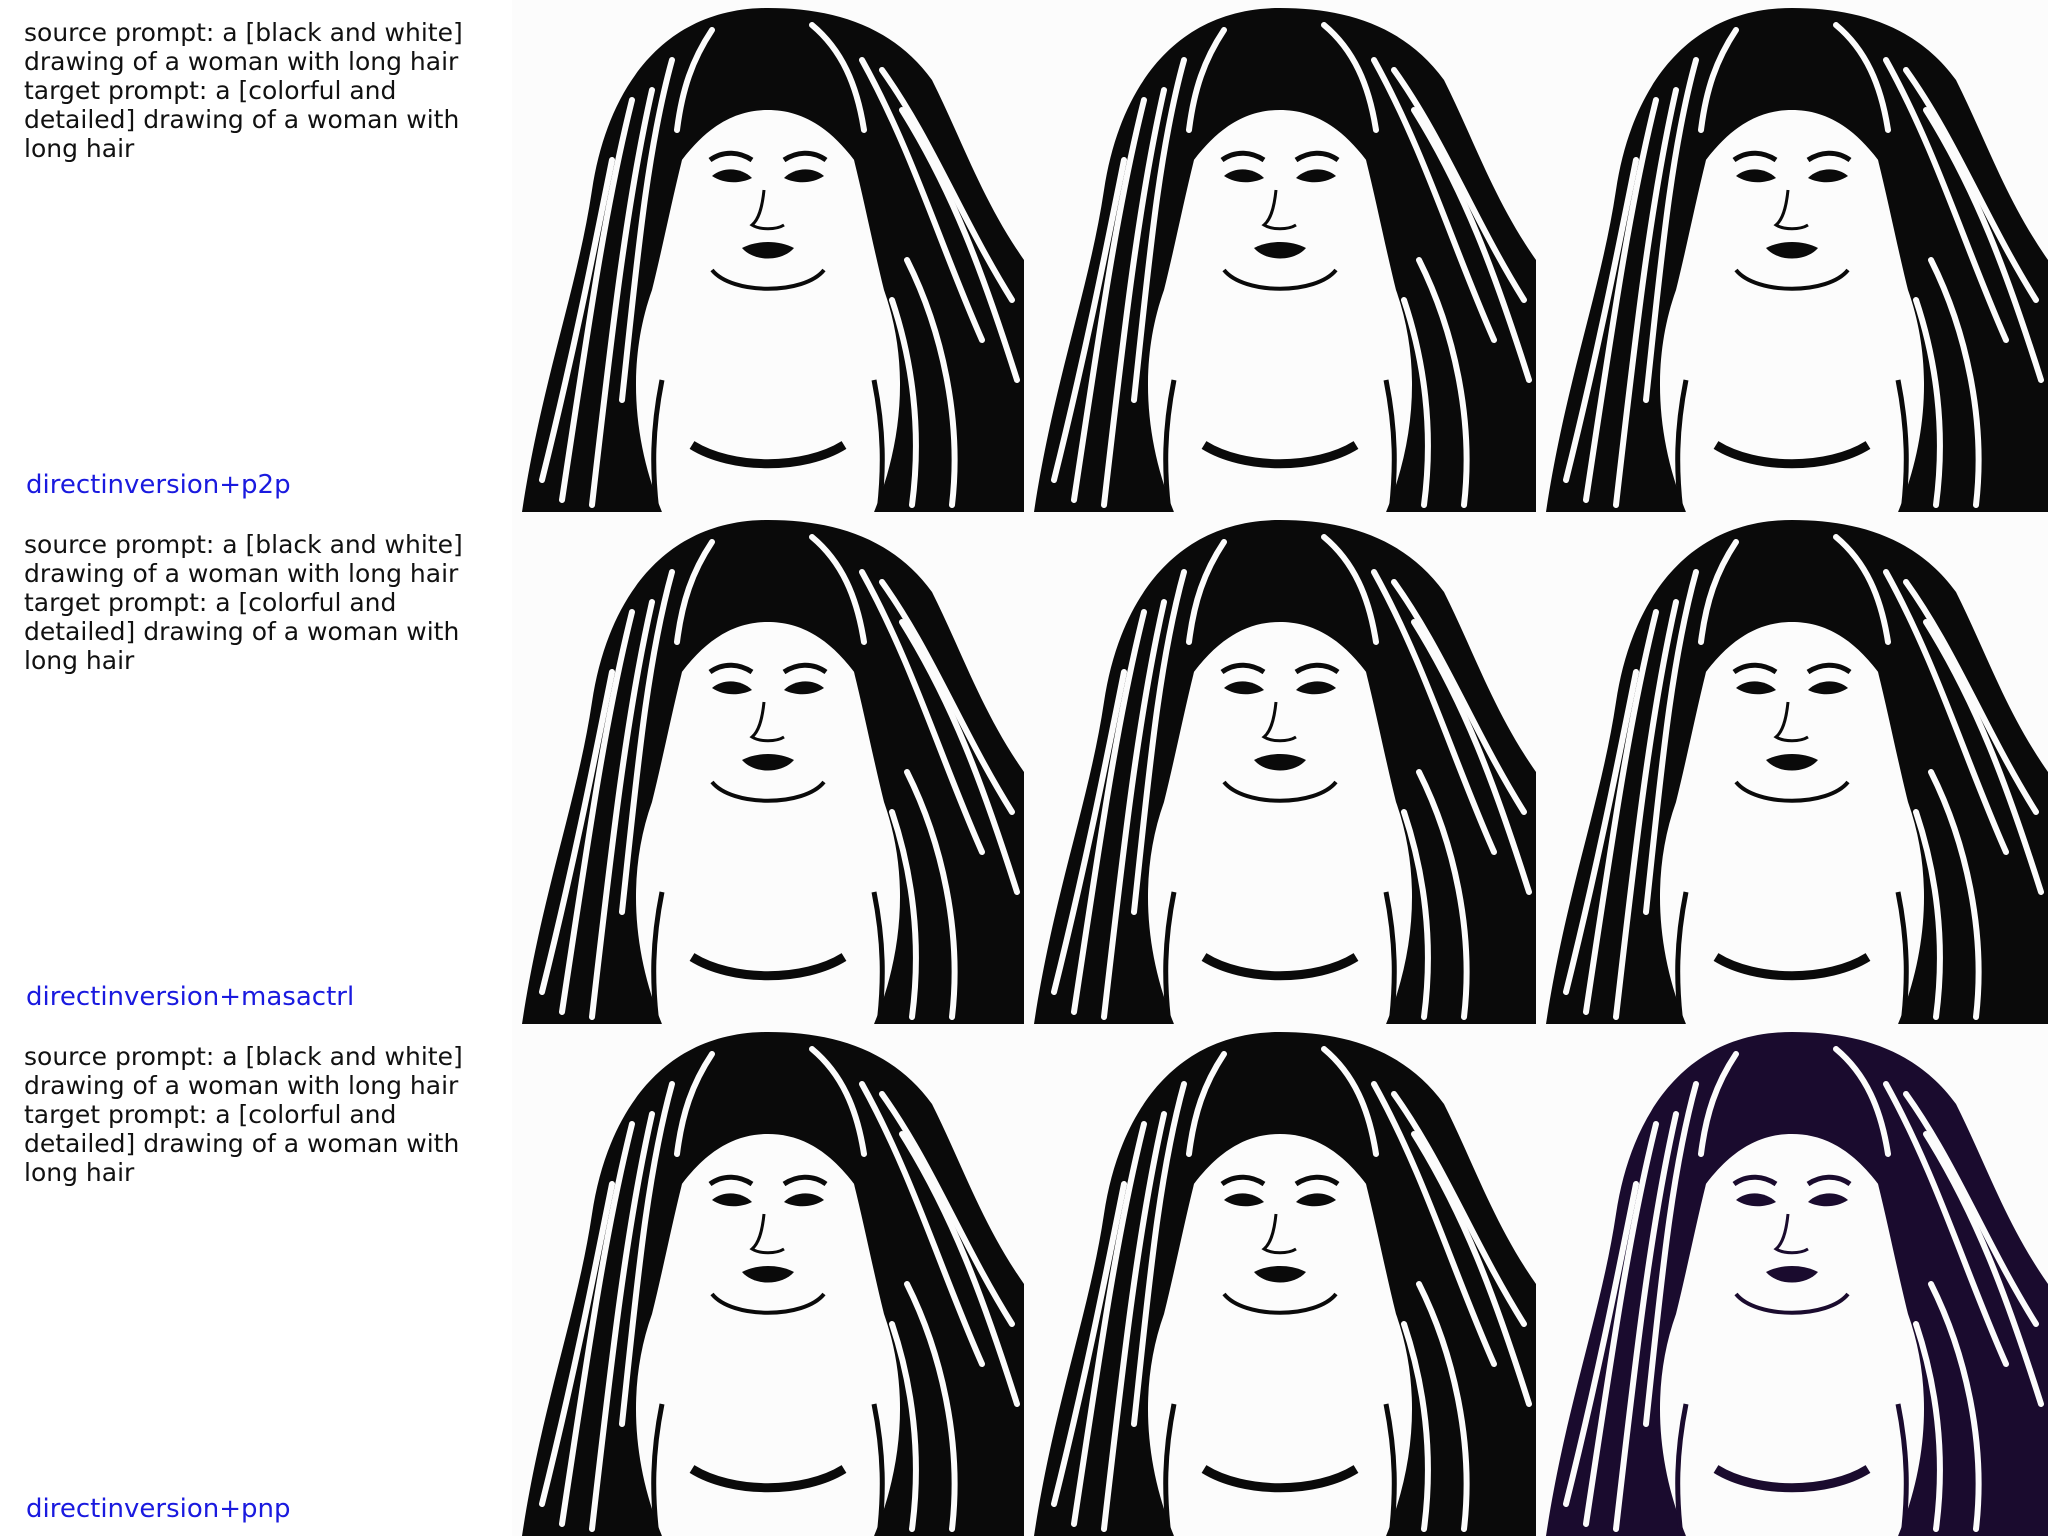  What do you see at coordinates (190, 997) in the screenshot?
I see `method-label: directinversion+masactrl` at bounding box center [190, 997].